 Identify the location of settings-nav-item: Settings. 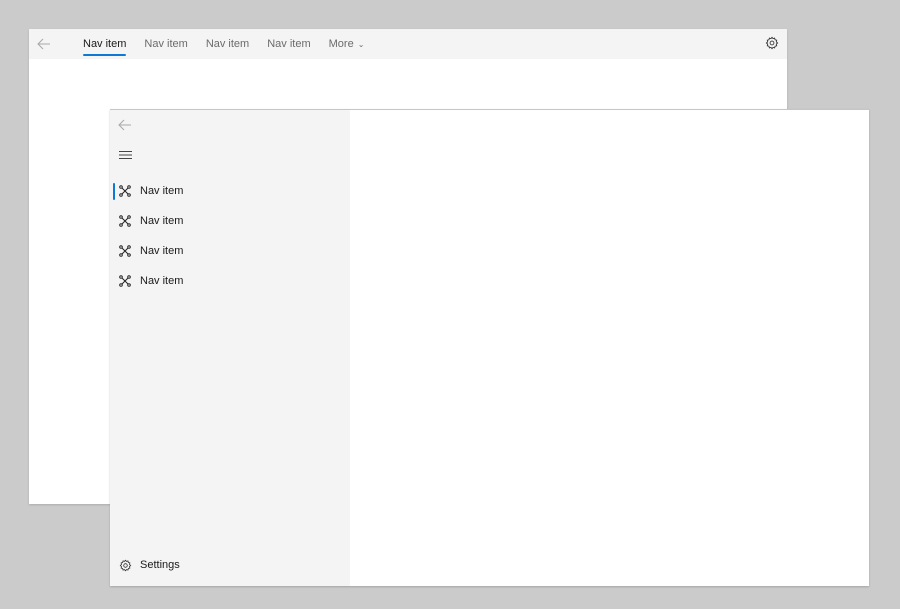
(230, 565).